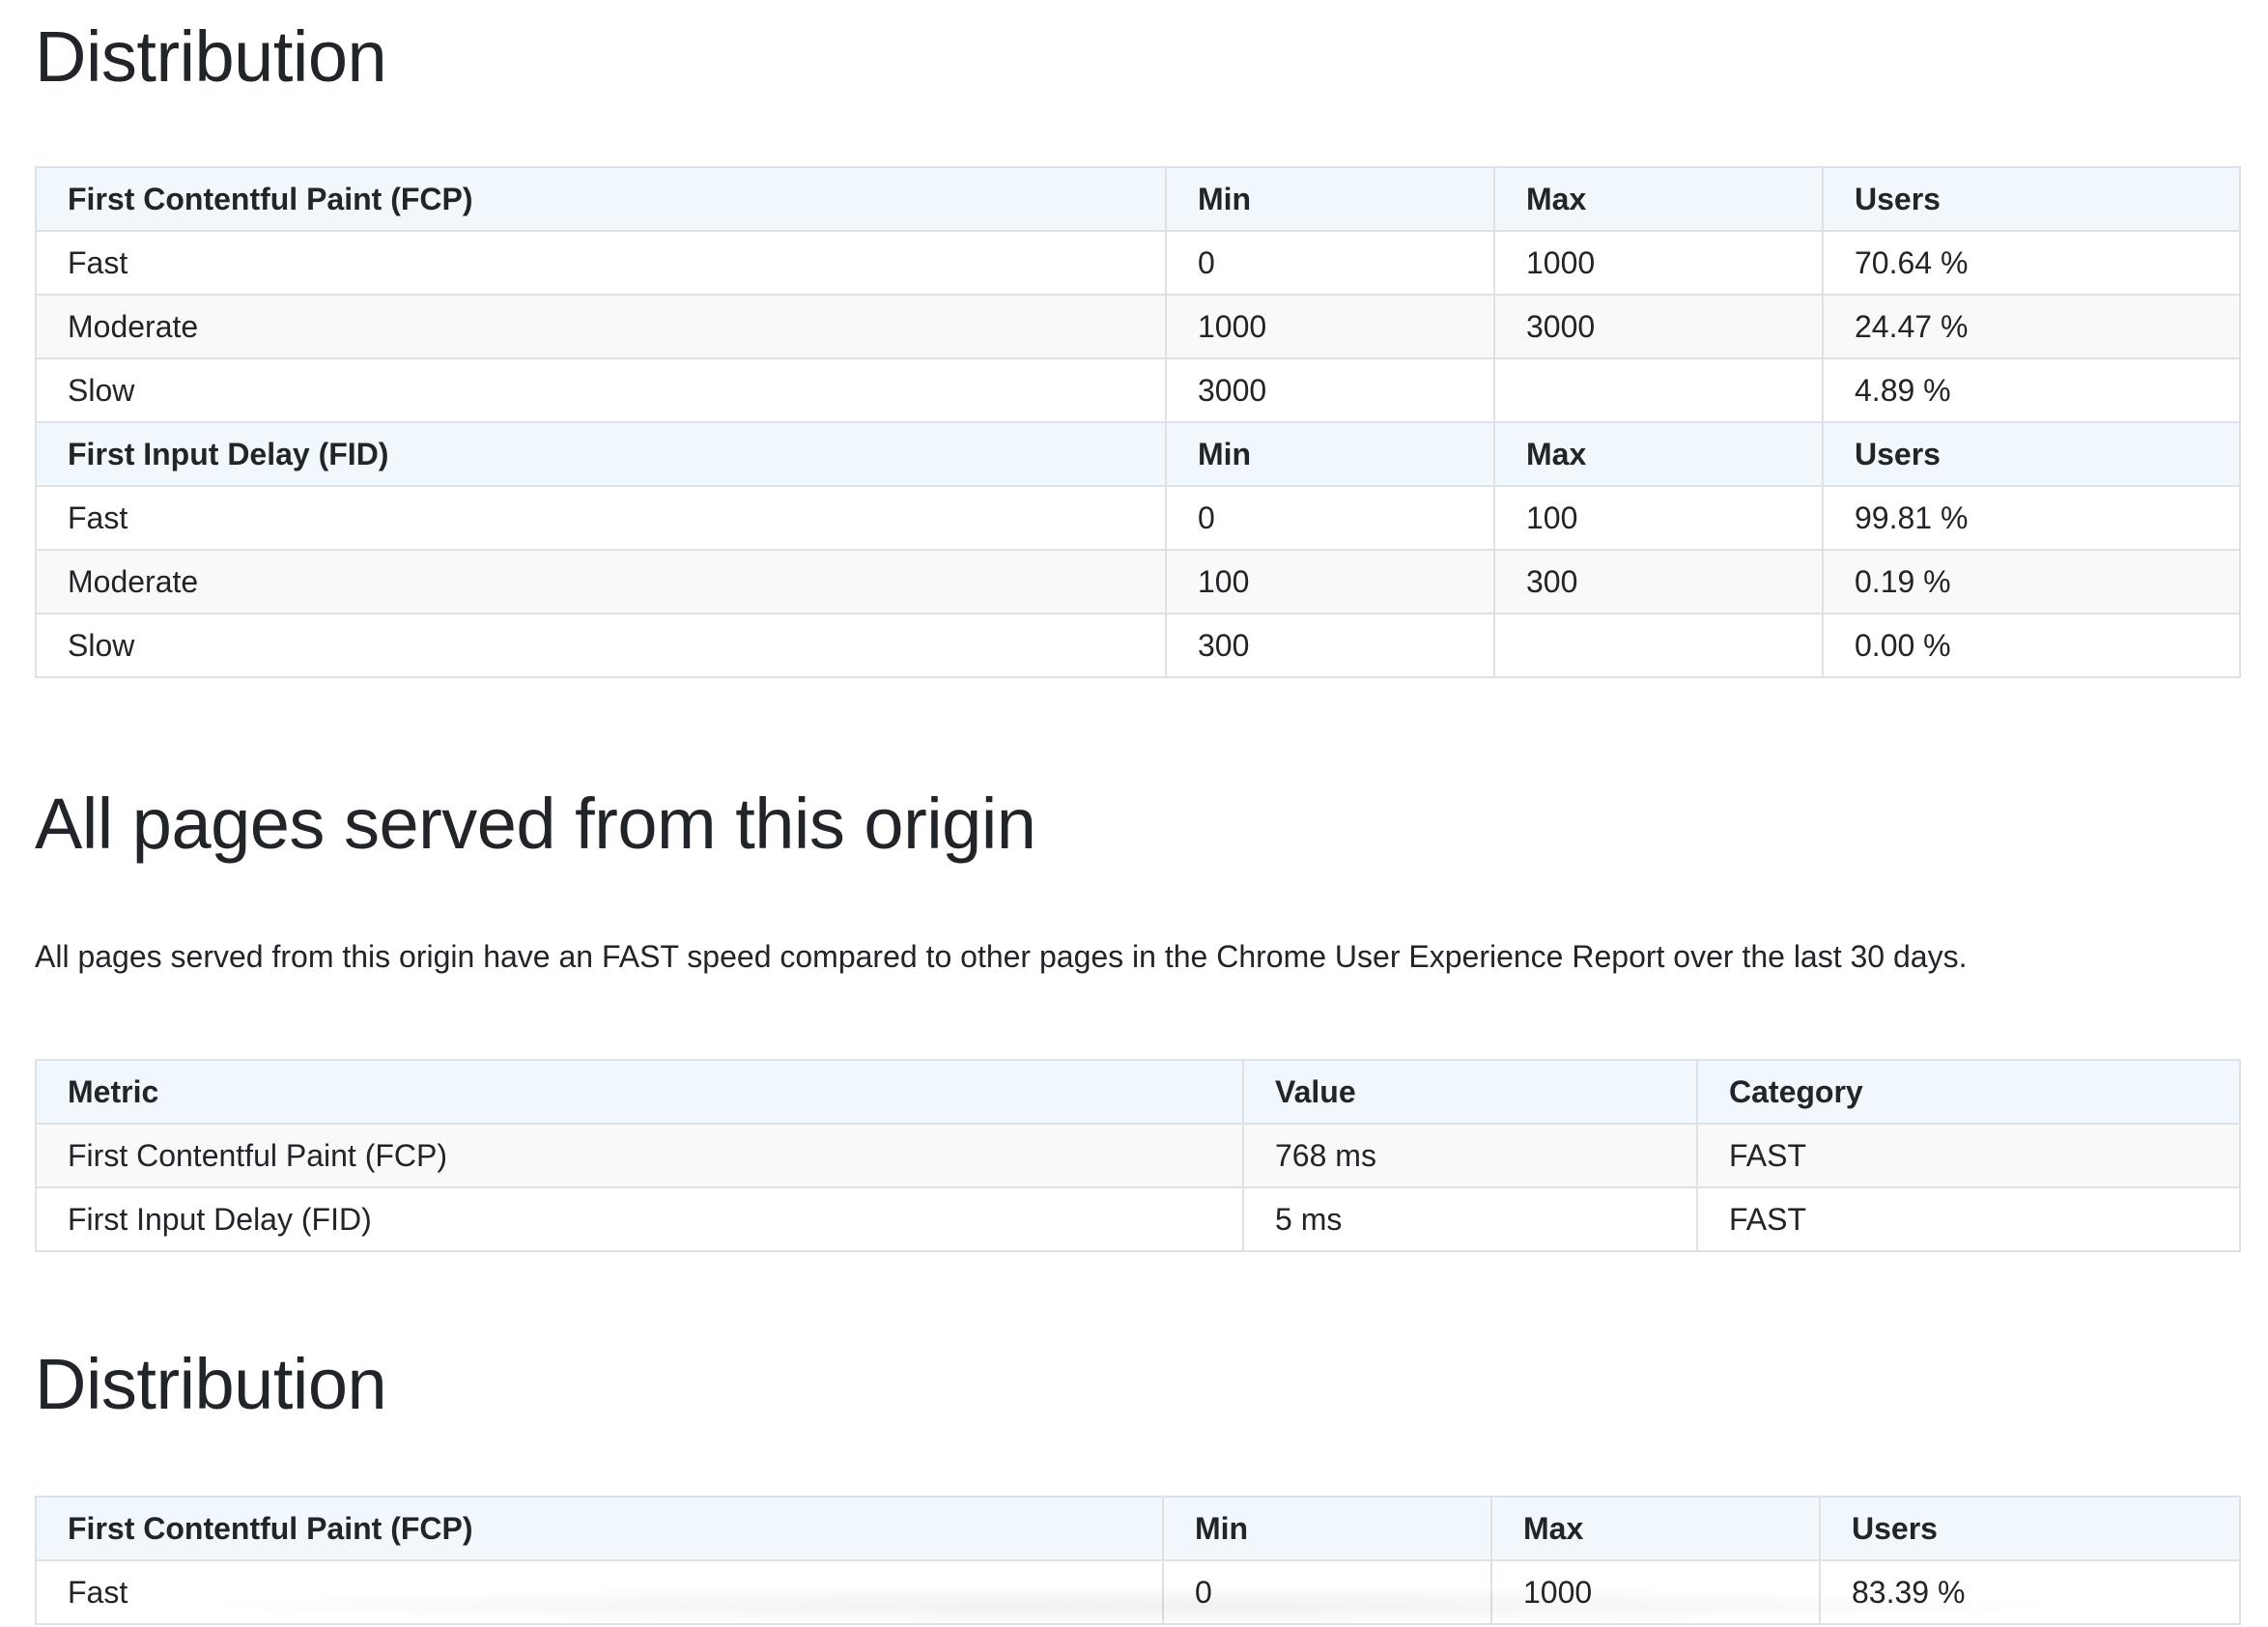 This screenshot has width=2268, height=1627. Describe the element at coordinates (1330, 327) in the screenshot. I see `min-cell: 1000` at that location.